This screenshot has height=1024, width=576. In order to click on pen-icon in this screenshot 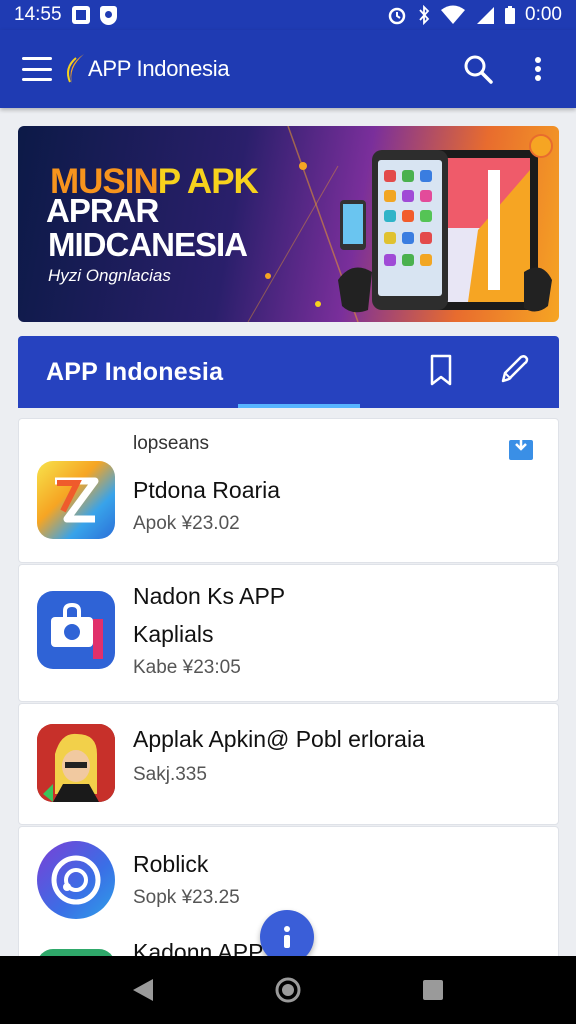, I will do `click(514, 372)`.